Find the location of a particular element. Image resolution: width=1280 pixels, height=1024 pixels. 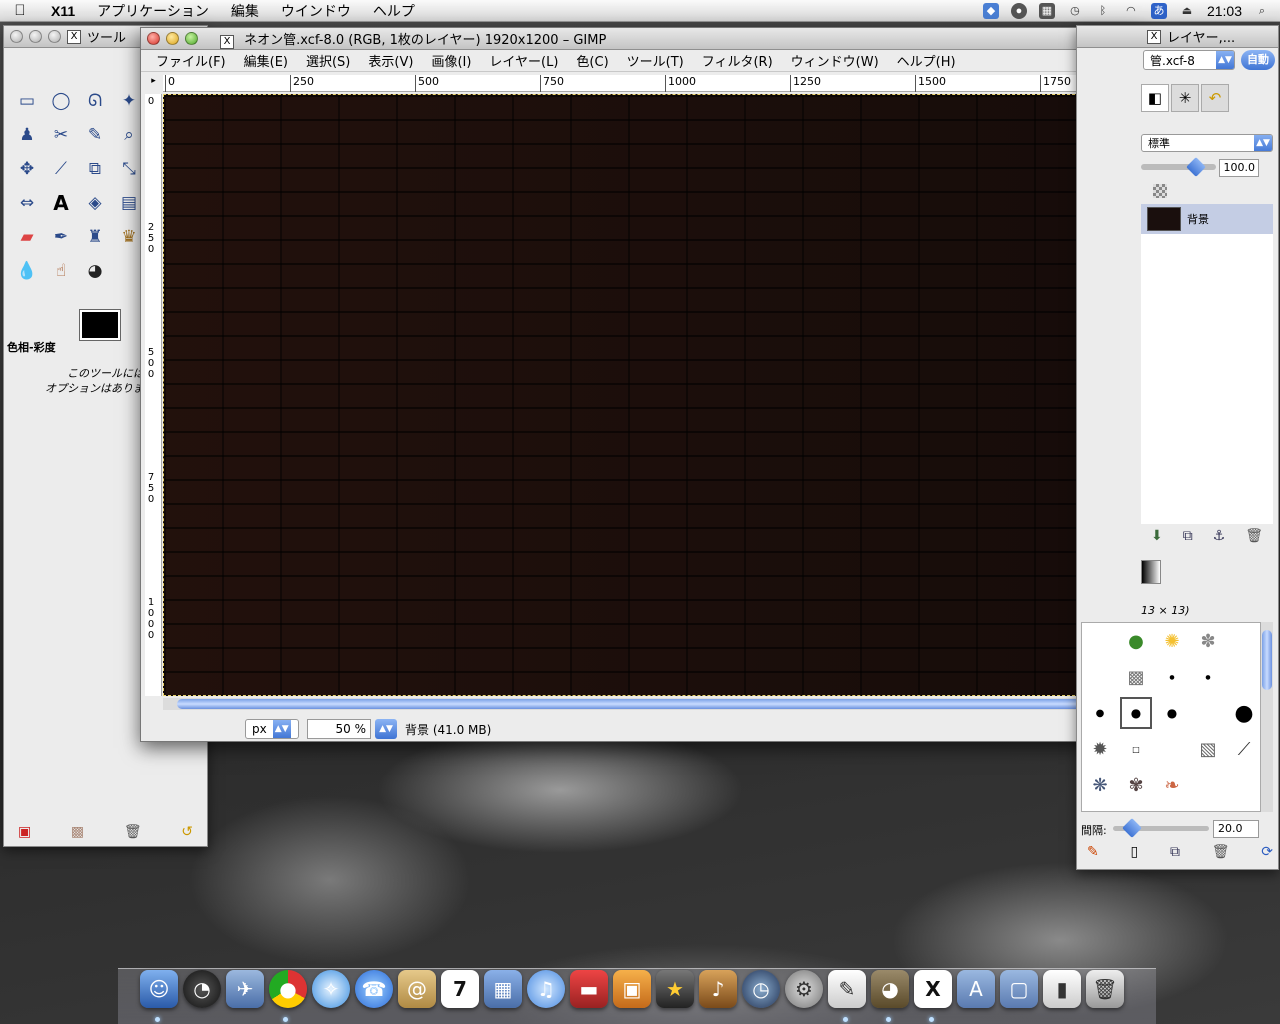

chrome-icon: ● is located at coordinates (288, 989).